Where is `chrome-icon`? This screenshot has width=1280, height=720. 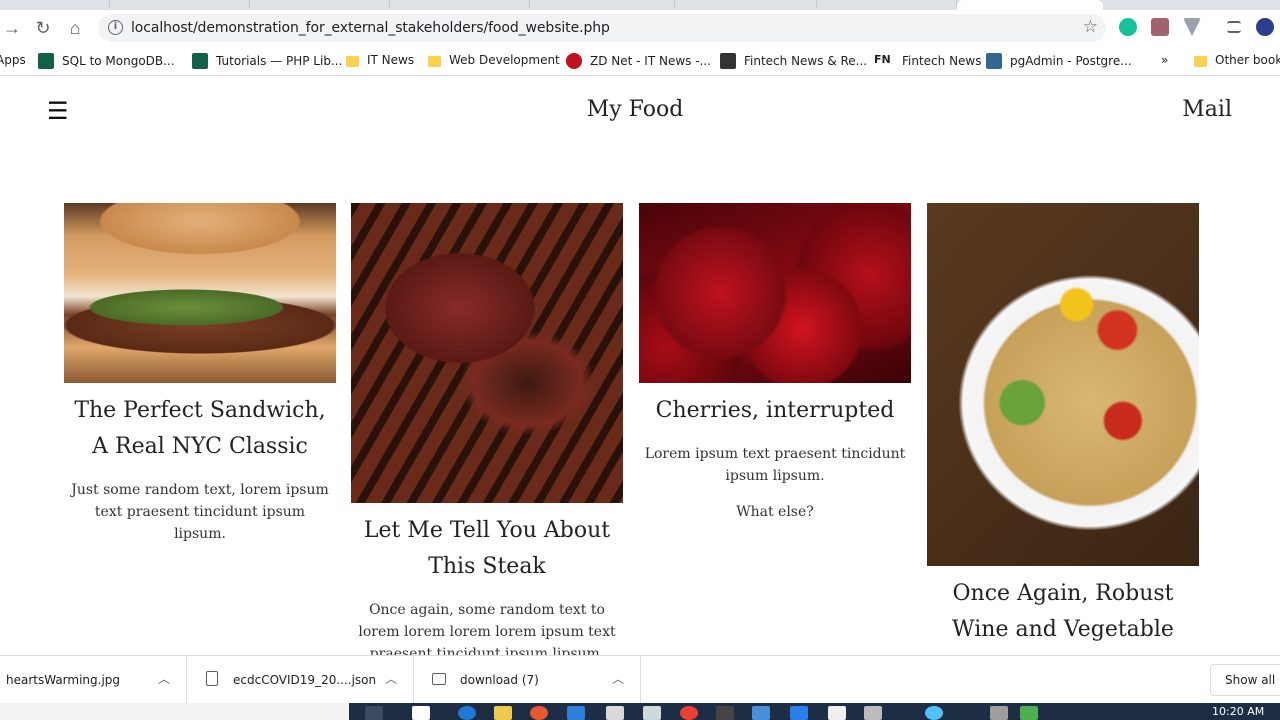 chrome-icon is located at coordinates (689, 713).